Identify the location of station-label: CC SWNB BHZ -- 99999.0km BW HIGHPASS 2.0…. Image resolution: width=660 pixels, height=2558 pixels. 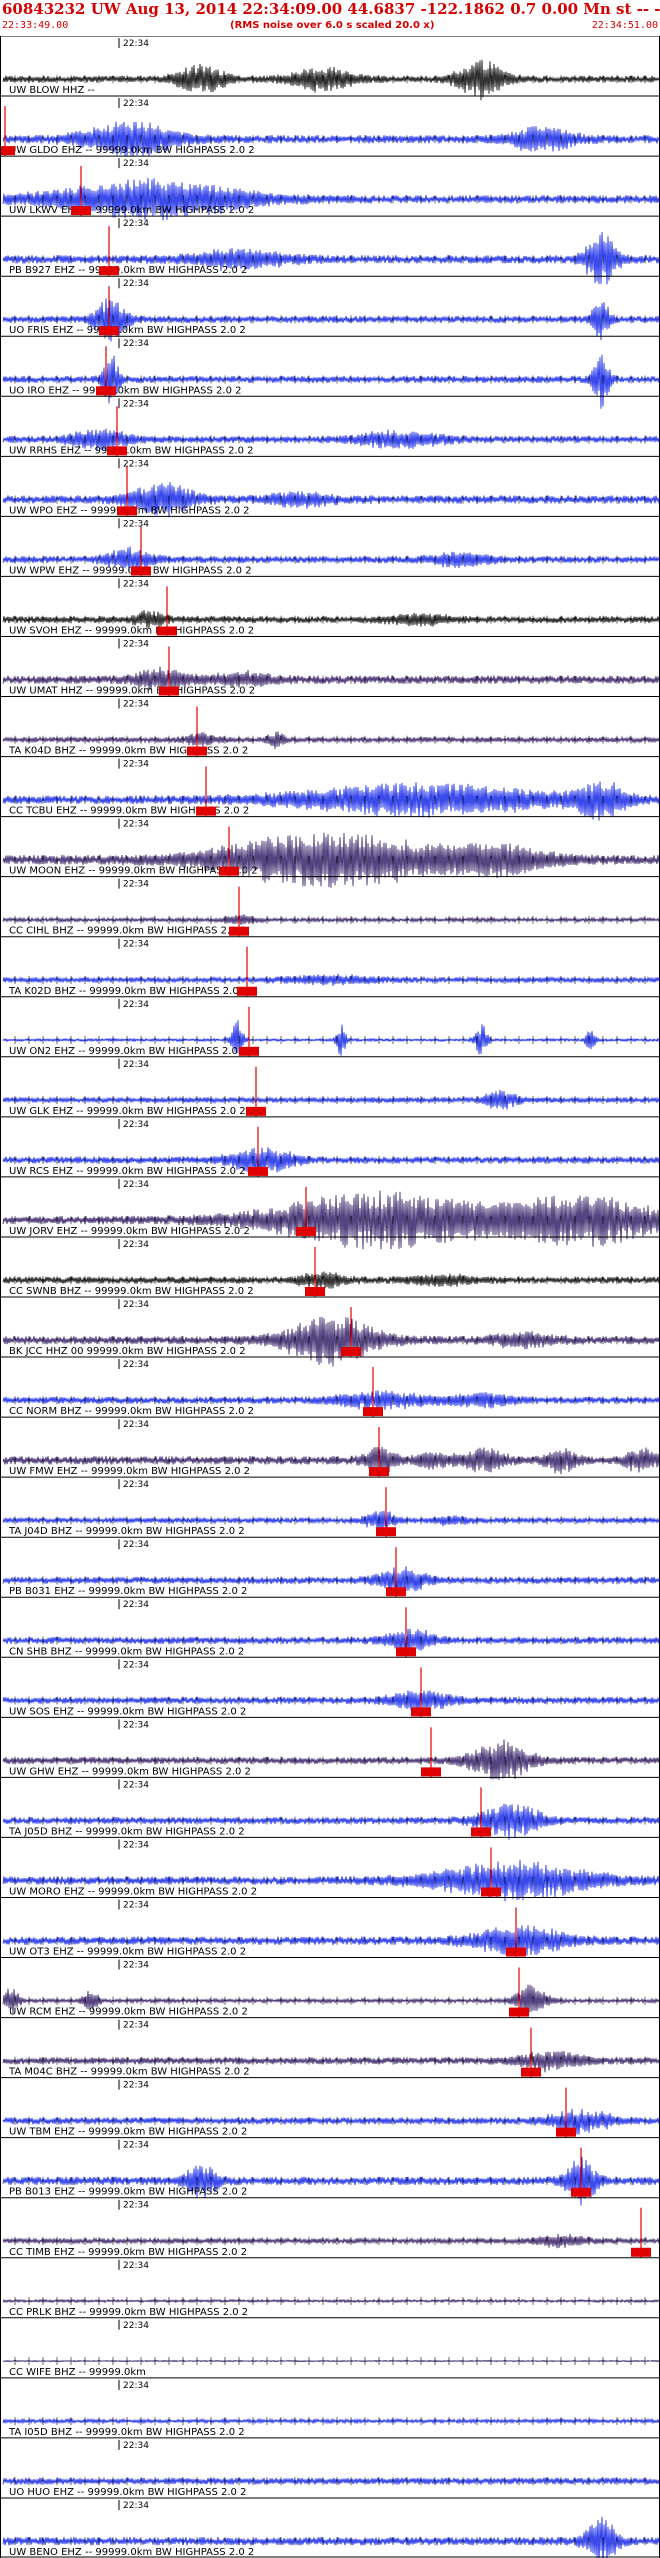
(131, 1291).